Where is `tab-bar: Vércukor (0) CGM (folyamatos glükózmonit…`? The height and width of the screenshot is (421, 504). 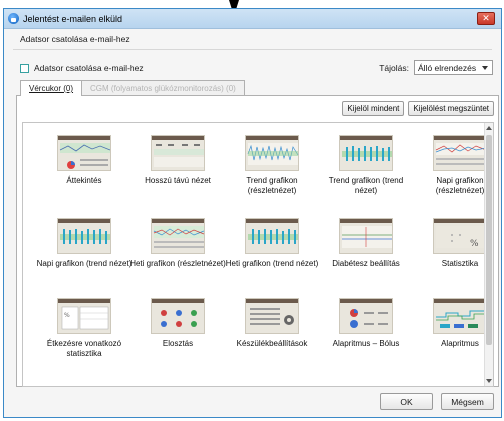 tab-bar: Vércukor (0) CGM (folyamatos glükózmonit… is located at coordinates (132, 88).